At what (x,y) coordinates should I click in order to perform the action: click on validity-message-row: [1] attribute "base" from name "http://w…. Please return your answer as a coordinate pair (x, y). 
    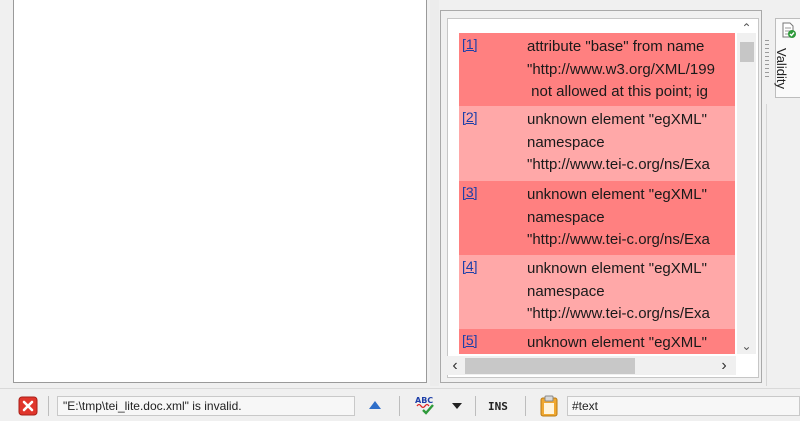
    Looking at the image, I should click on (597, 69).